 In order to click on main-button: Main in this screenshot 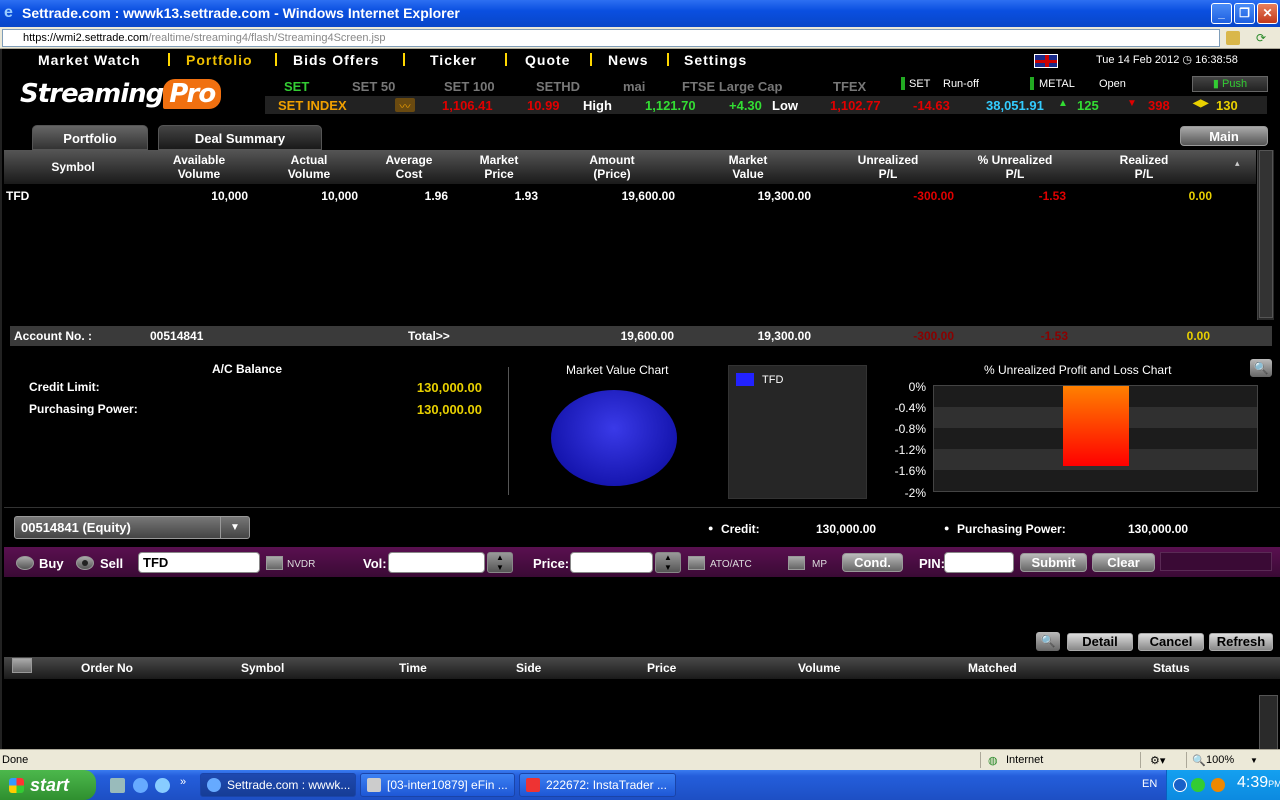, I will do `click(1224, 136)`.